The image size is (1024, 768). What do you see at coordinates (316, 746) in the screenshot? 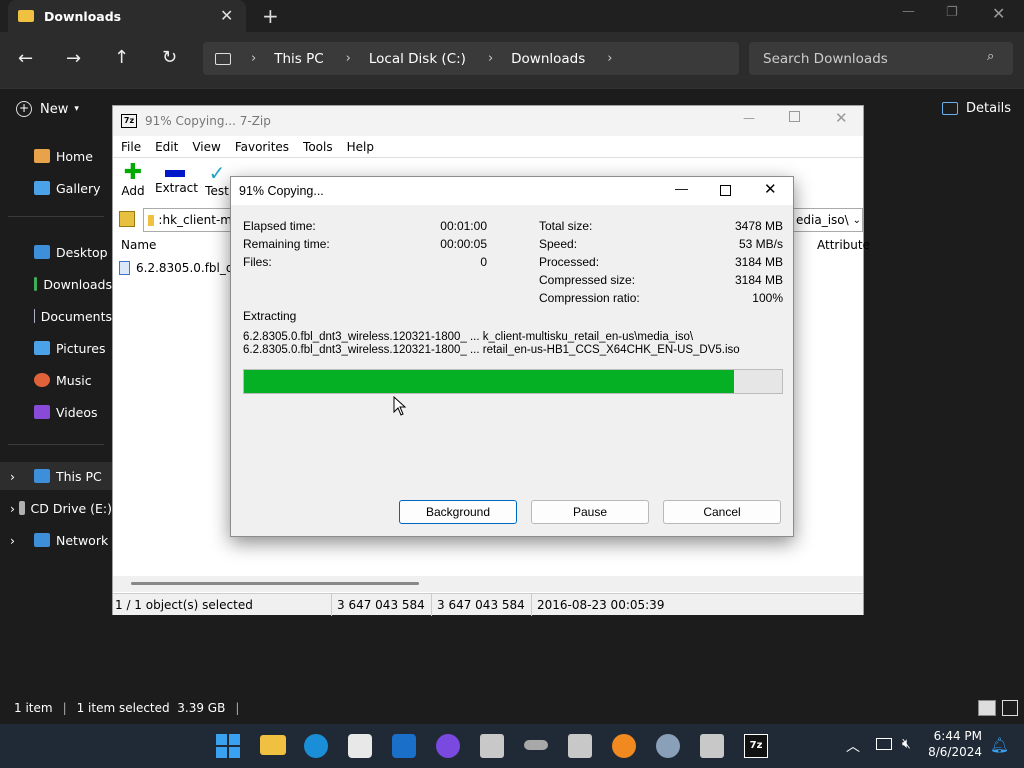
I see `edge-icon` at bounding box center [316, 746].